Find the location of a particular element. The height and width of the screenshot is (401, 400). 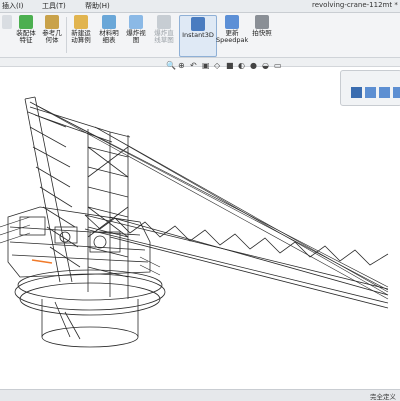

take-snapshot-button: 拍快照 is located at coordinates (262, 26).